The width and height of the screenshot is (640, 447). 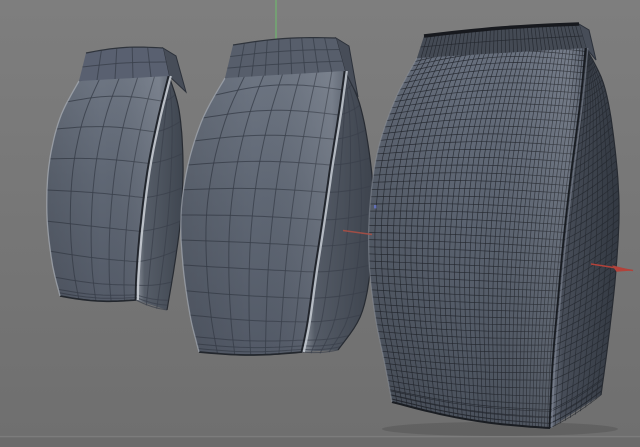 What do you see at coordinates (320, 436) in the screenshot?
I see `floor-horizon-line` at bounding box center [320, 436].